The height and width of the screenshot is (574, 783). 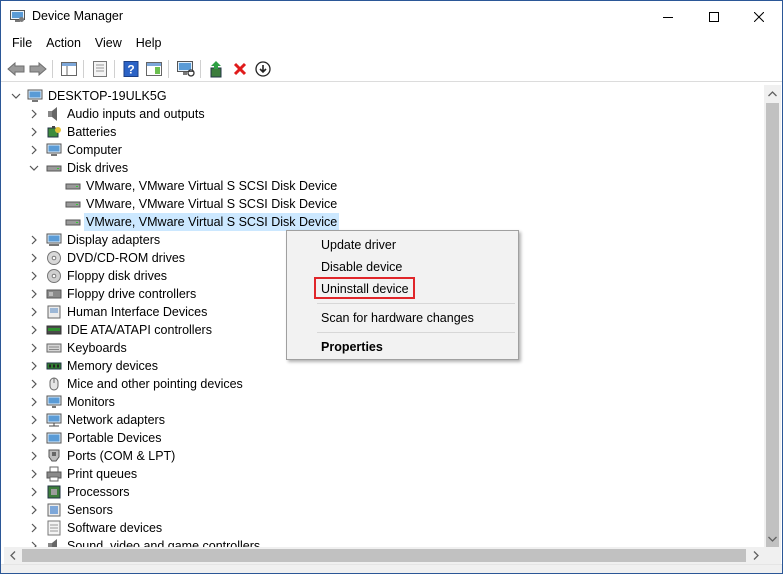 What do you see at coordinates (714, 17) in the screenshot?
I see `maximize-button` at bounding box center [714, 17].